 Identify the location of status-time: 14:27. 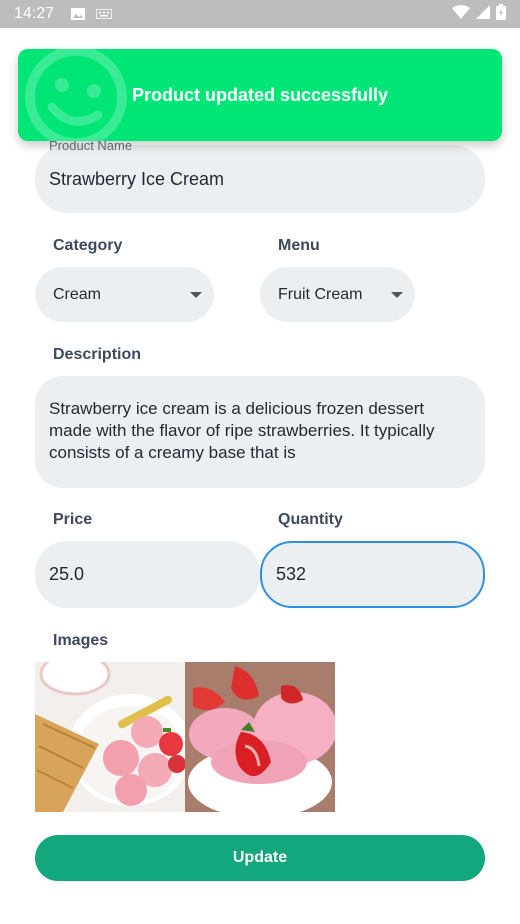
(34, 13).